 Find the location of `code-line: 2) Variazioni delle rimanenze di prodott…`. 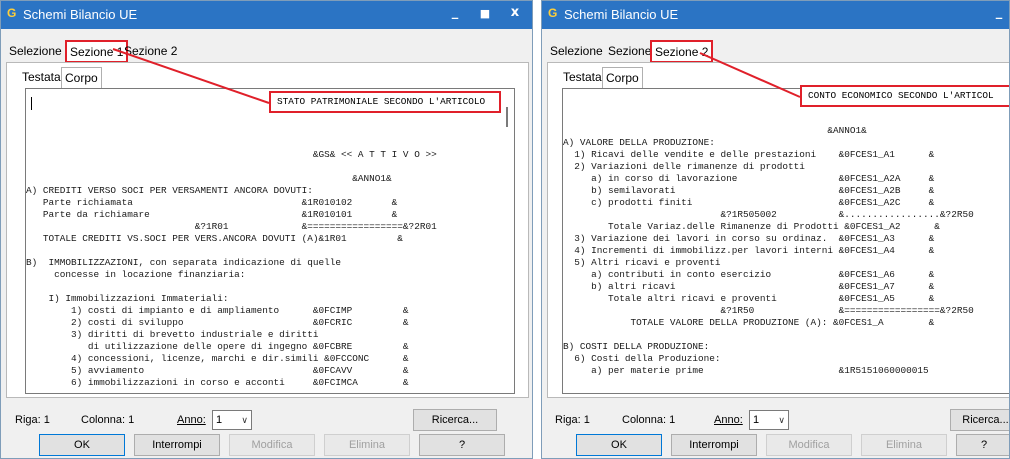

code-line: 2) Variazioni delle rimanenze di prodott… is located at coordinates (684, 166).